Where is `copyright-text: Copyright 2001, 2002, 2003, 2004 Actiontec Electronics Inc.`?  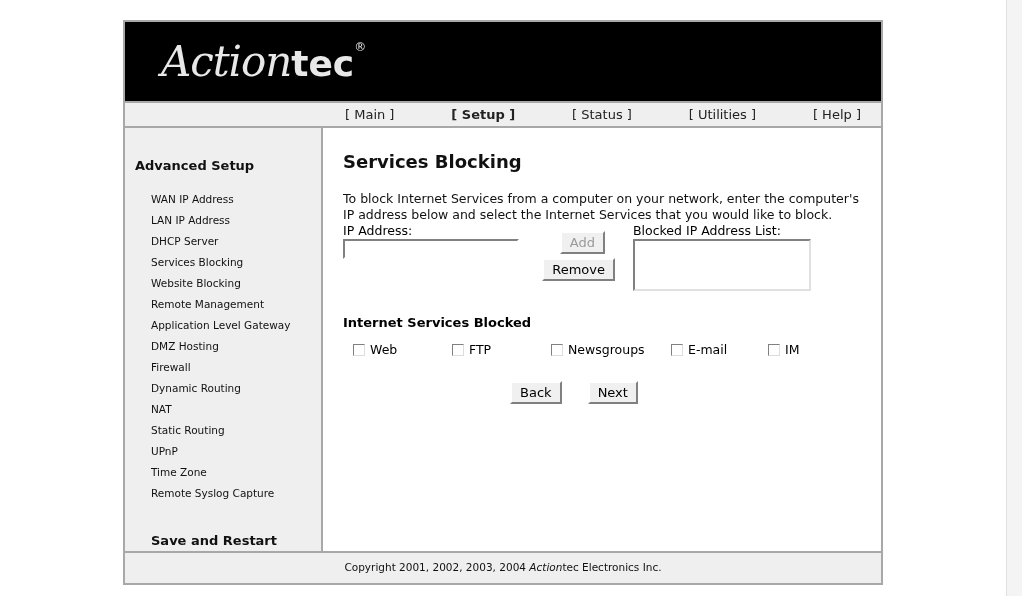 copyright-text: Copyright 2001, 2002, 2003, 2004 Actiontec Electronics Inc. is located at coordinates (503, 568).